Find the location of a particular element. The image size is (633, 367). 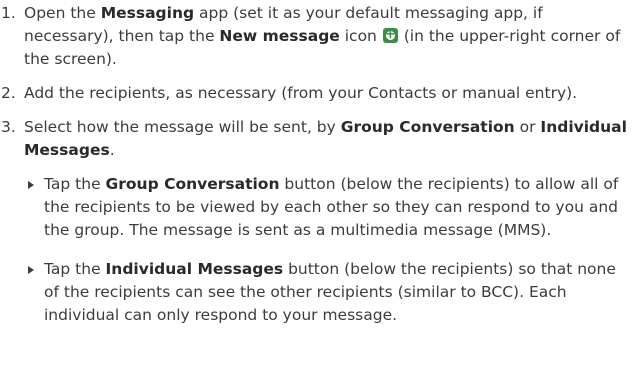

individual-messages-button-label: Individual Messages is located at coordinates (194, 268).